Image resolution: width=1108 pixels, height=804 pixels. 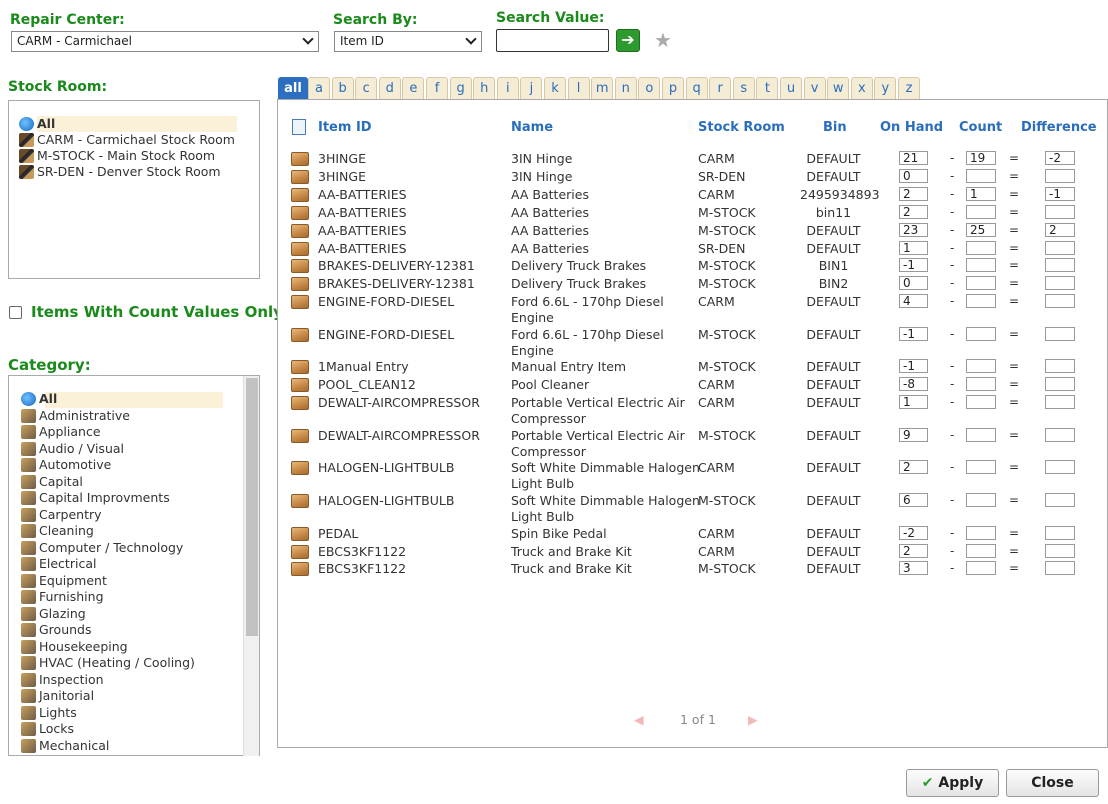 What do you see at coordinates (913, 229) in the screenshot?
I see `on-hand-field: 23` at bounding box center [913, 229].